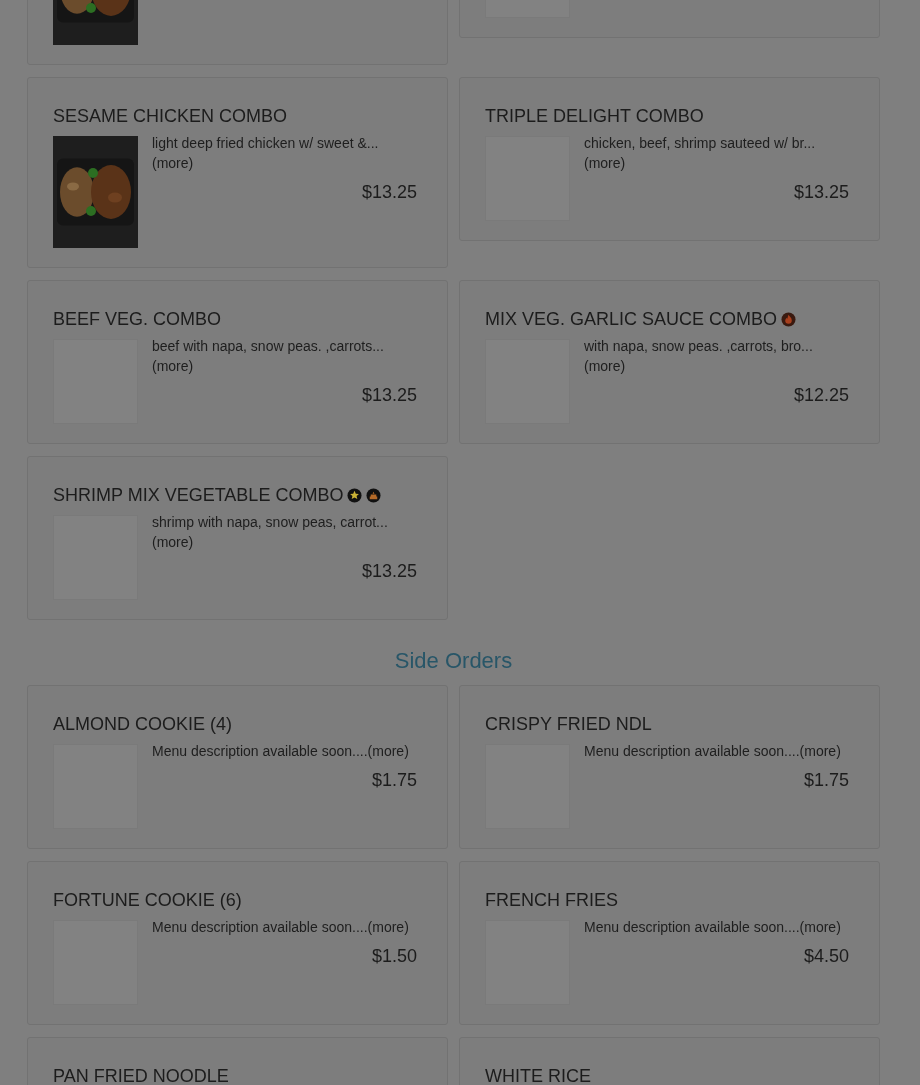 This screenshot has width=920, height=1085. I want to click on item-name: WHITE RICE, so click(538, 1075).